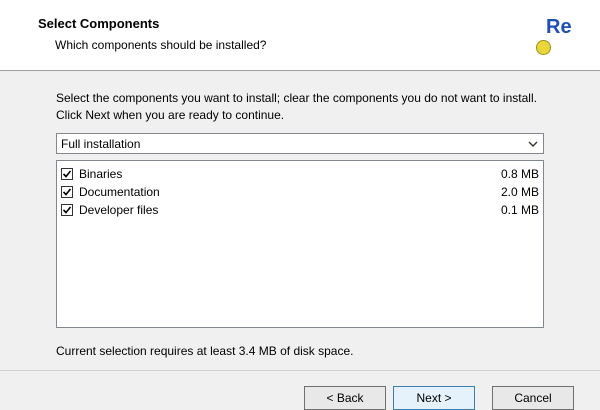 The image size is (600, 410). Describe the element at coordinates (99, 23) in the screenshot. I see `page-title: Select Components` at that location.